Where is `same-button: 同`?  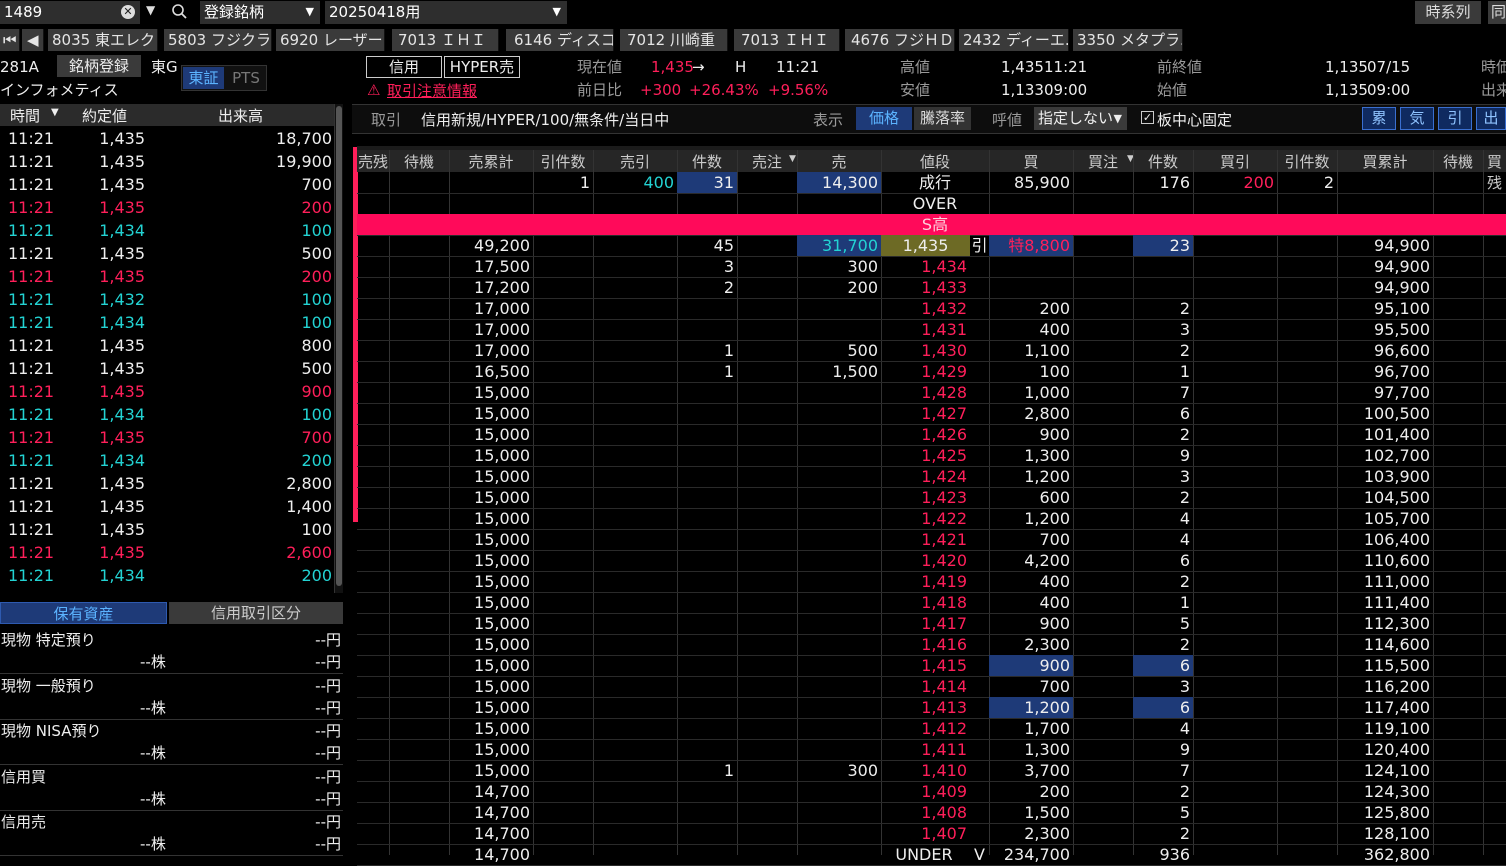
same-button: 同 is located at coordinates (1497, 12).